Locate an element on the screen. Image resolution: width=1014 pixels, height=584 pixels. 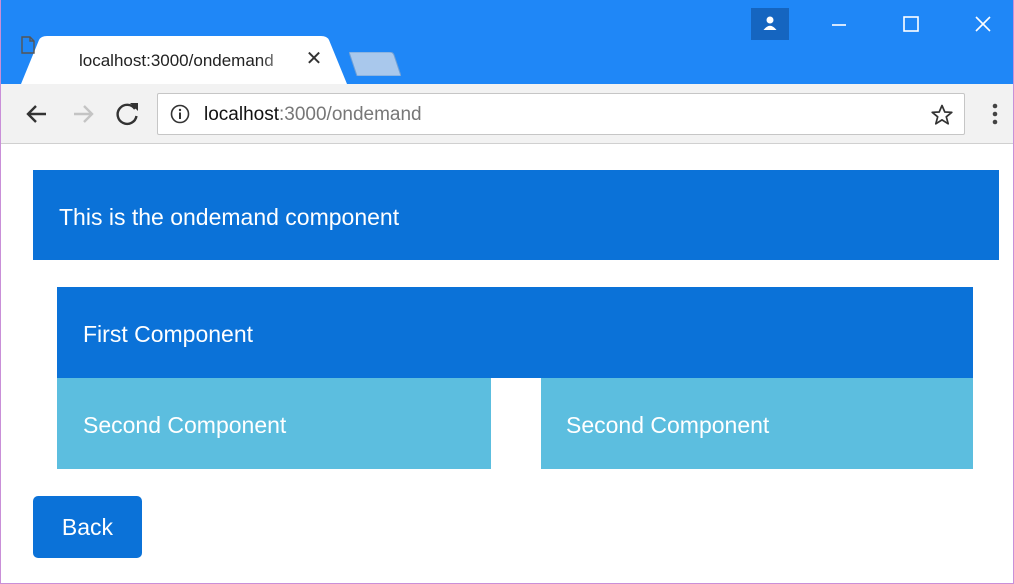
url-text: localhost:3000/ondemand is located at coordinates (313, 115).